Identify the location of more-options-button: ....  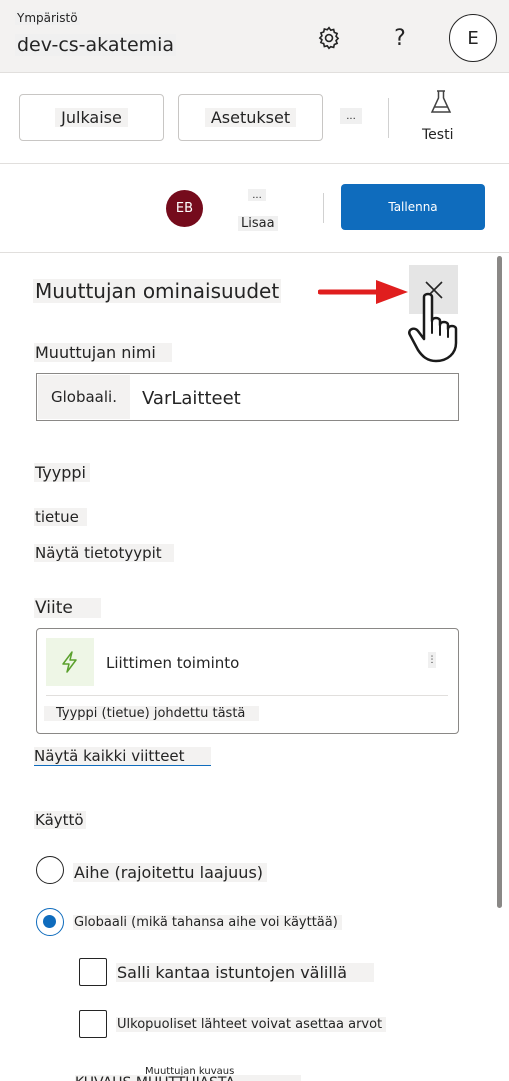
(257, 195).